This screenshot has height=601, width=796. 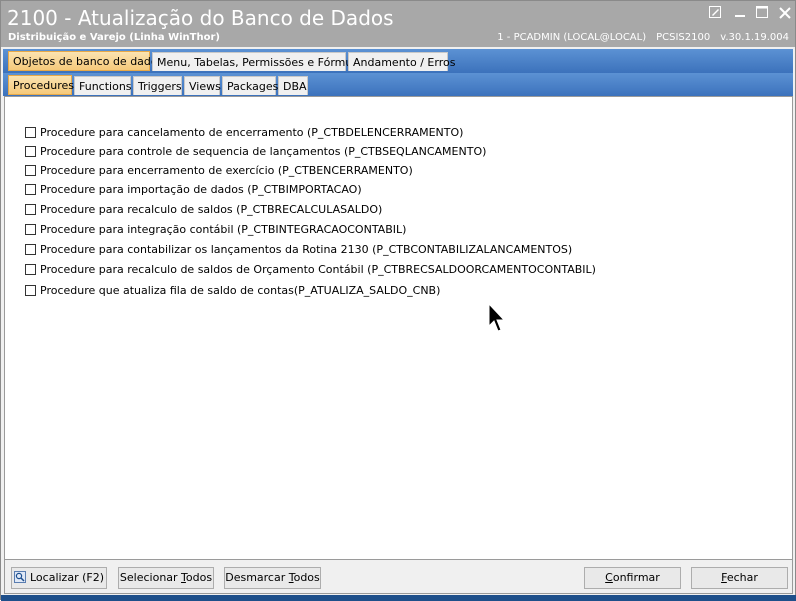 I want to click on tab-procedures: Procedures, so click(x=41, y=85).